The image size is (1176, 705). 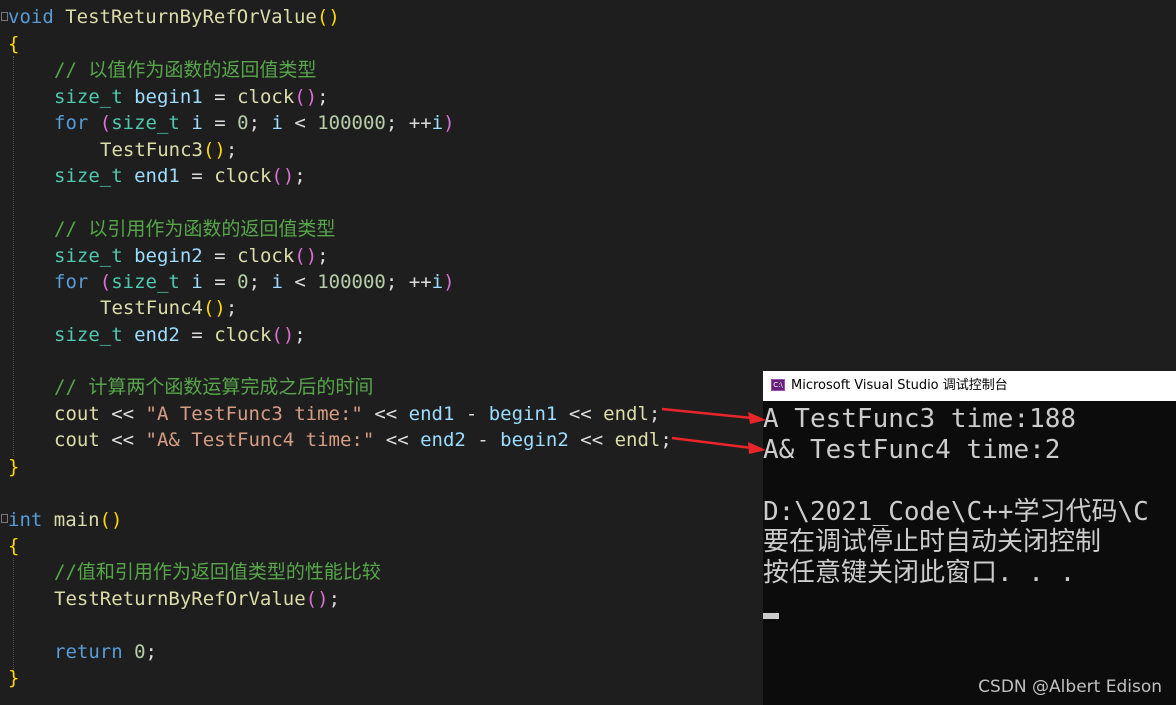 I want to click on watermark: CSDN @Albert Edison, so click(x=1070, y=687).